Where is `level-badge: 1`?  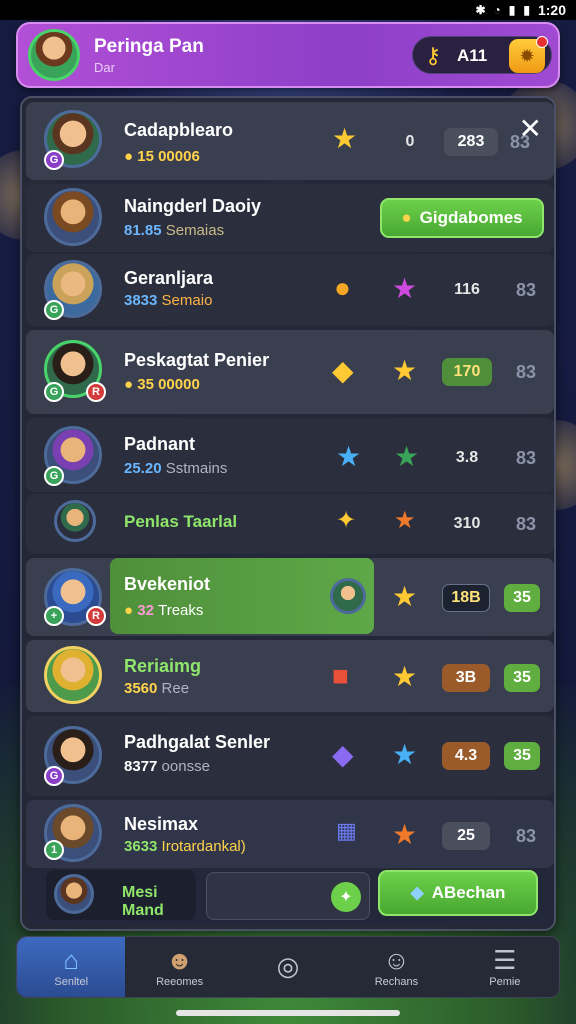
level-badge: 1 is located at coordinates (54, 850).